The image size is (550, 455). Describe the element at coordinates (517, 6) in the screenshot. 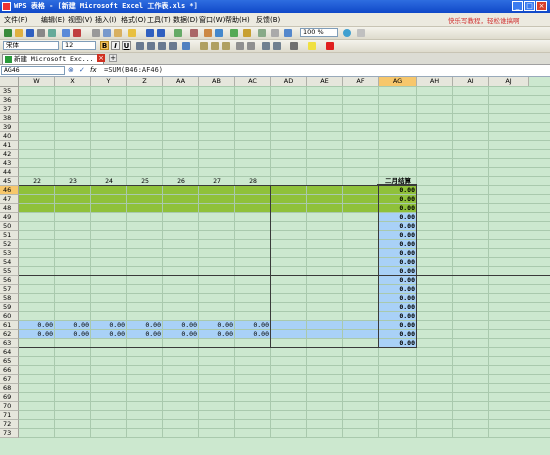

I see `minimize-button: _` at that location.